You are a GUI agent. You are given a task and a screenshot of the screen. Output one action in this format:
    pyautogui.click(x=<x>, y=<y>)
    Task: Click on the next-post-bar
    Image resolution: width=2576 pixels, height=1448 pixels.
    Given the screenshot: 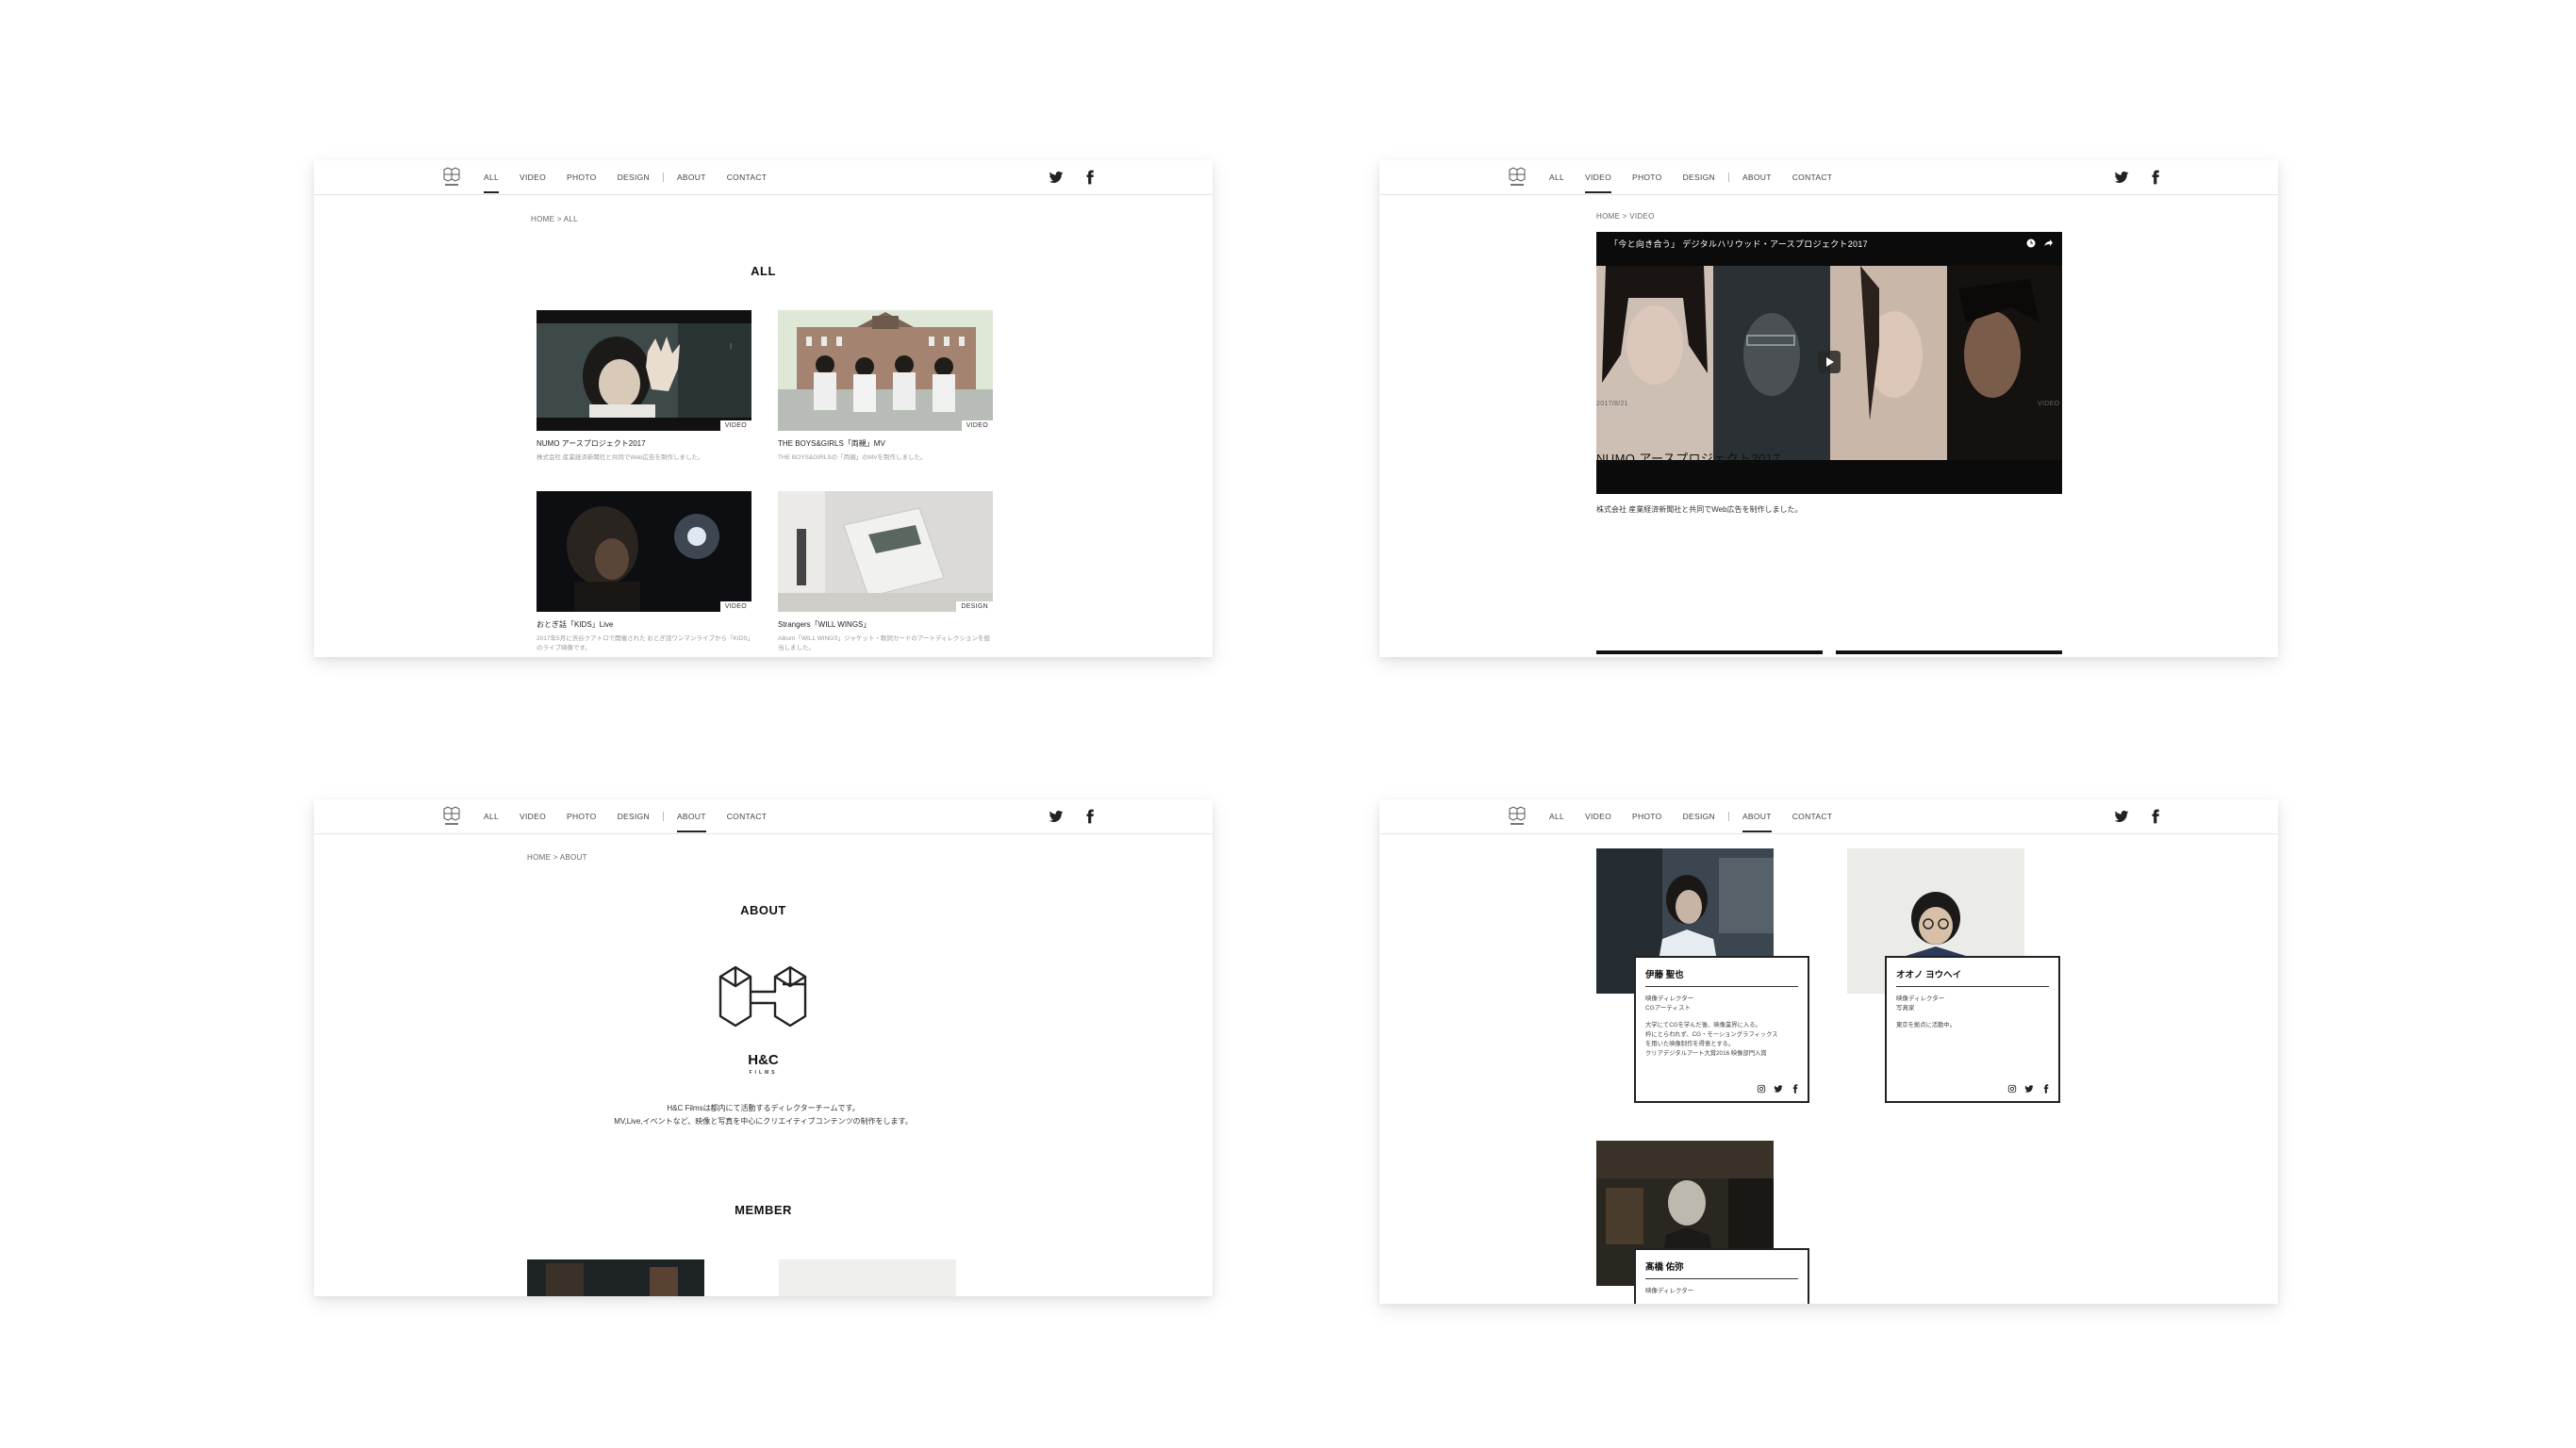 What is the action you would take?
    pyautogui.click(x=1949, y=652)
    